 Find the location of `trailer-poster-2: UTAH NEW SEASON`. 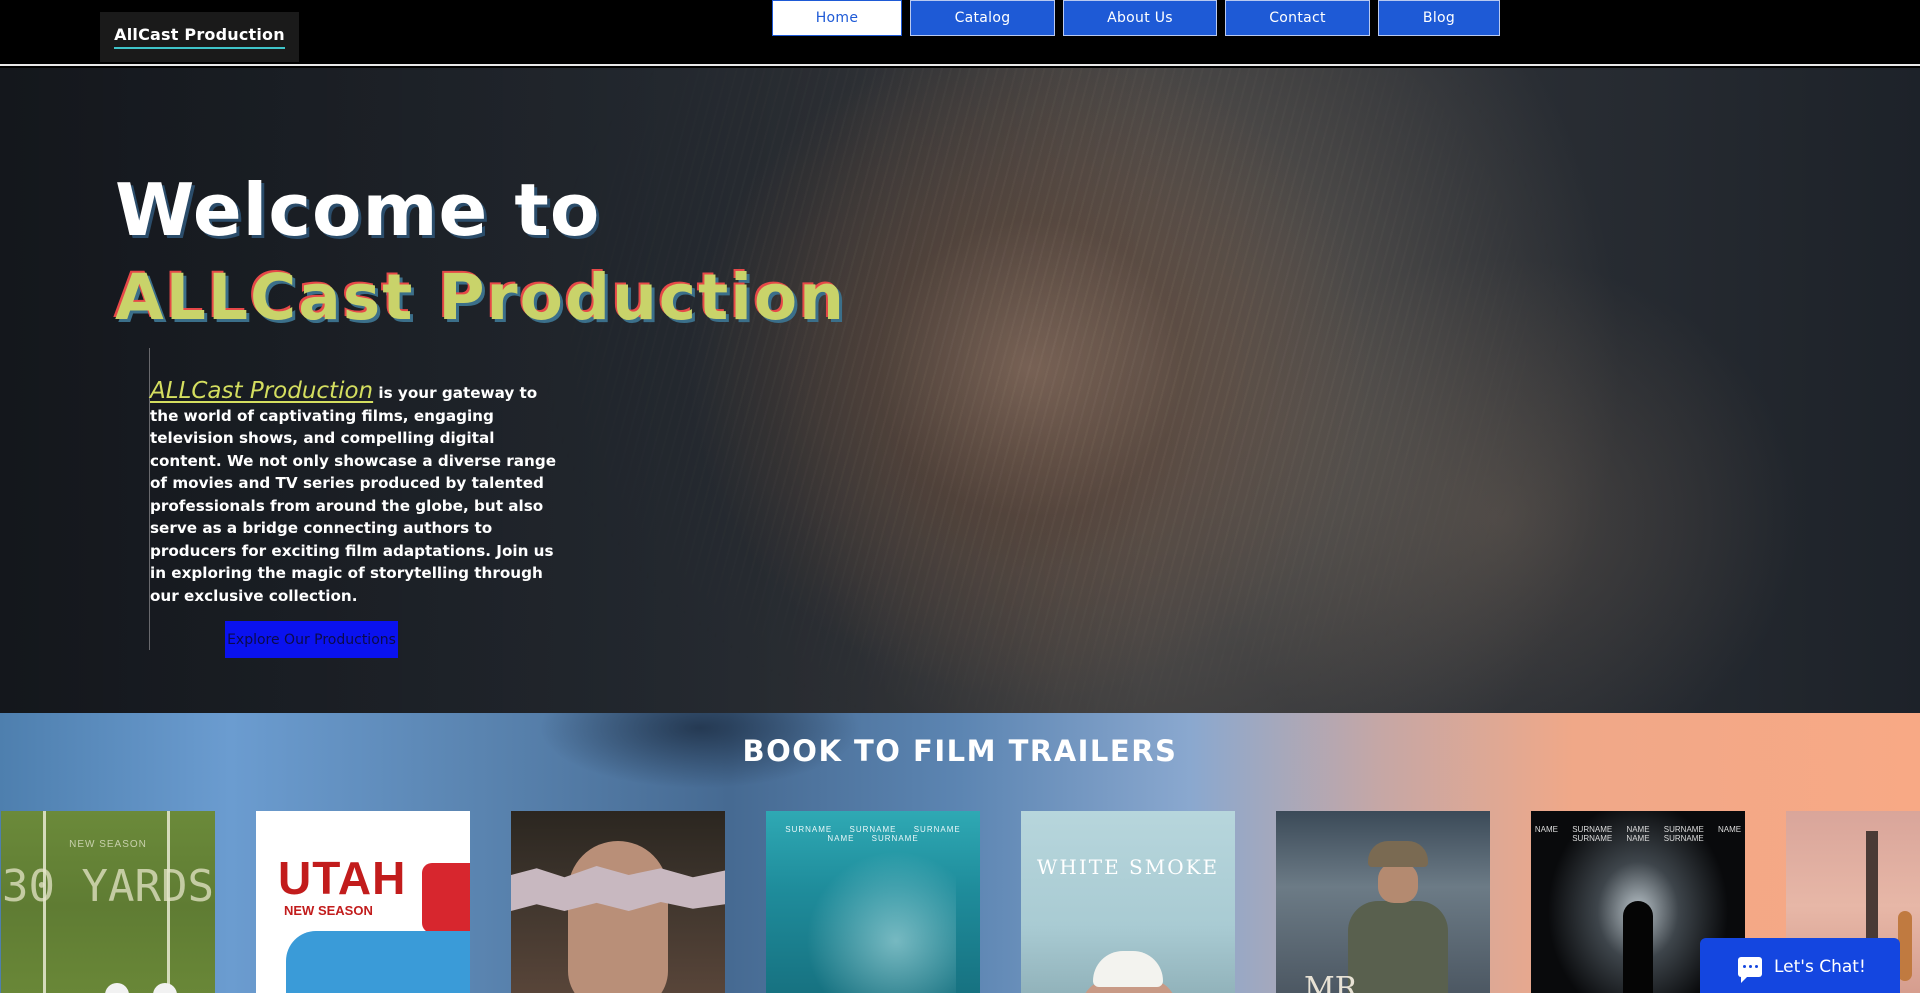

trailer-poster-2: UTAH NEW SEASON is located at coordinates (363, 902).